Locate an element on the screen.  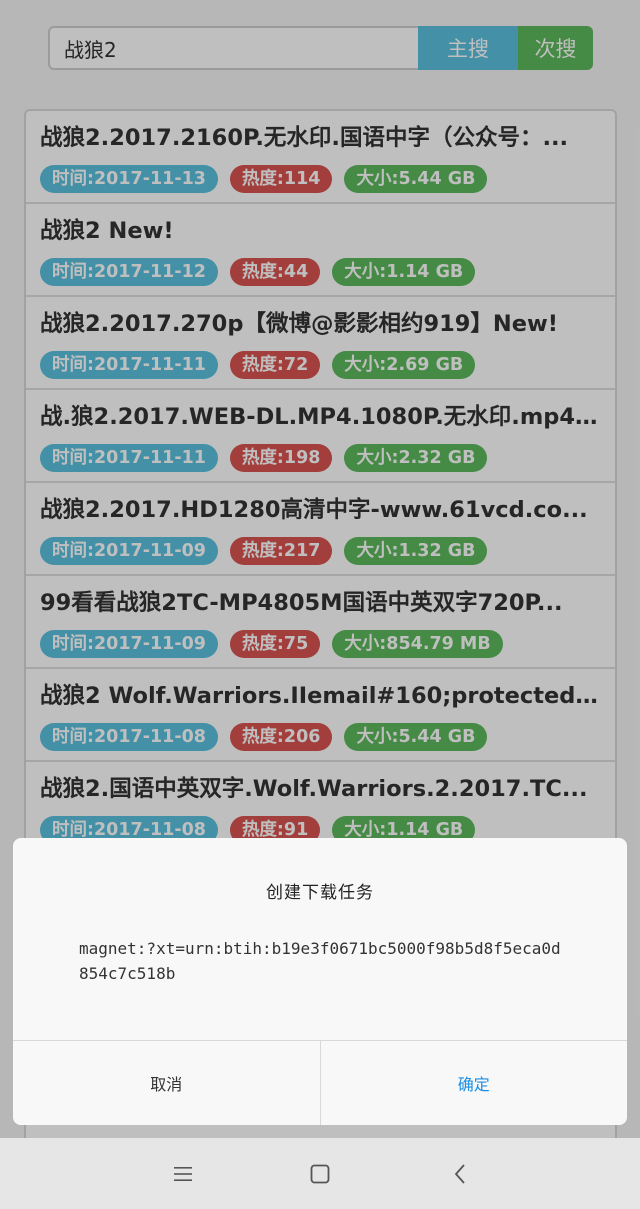
home-square-icon is located at coordinates (320, 1173).